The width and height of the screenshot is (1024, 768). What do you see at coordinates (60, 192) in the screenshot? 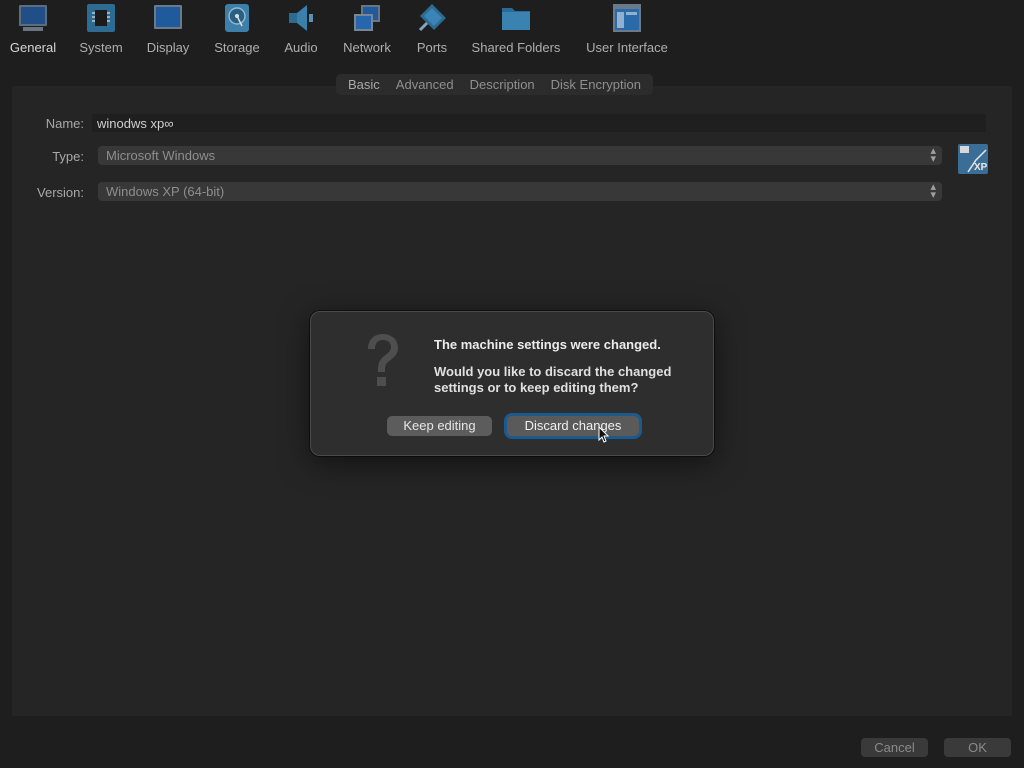
I see `version-label: Version:` at bounding box center [60, 192].